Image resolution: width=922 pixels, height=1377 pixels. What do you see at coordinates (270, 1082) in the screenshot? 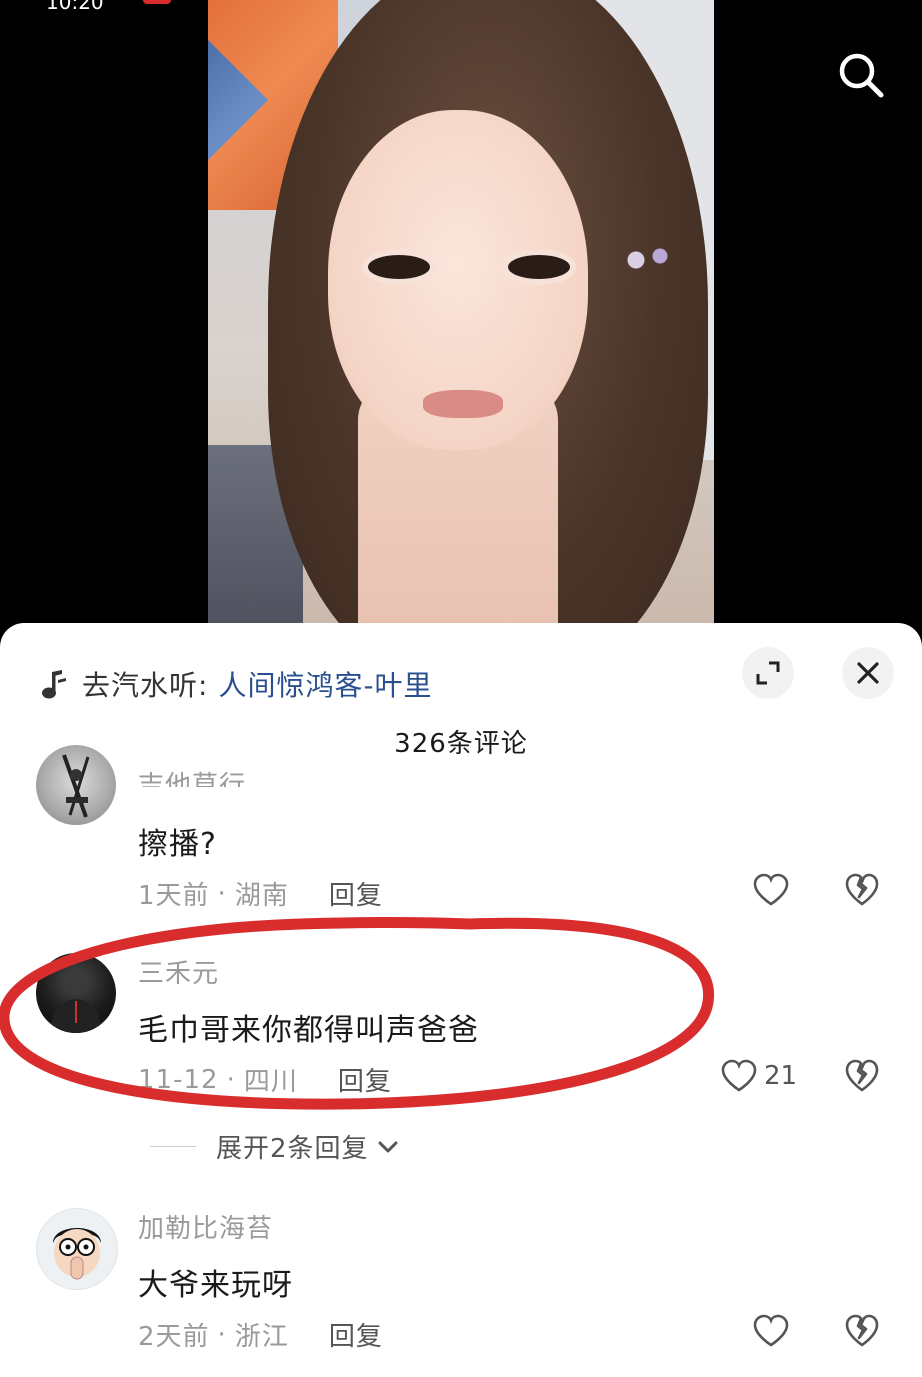
I see `comment-location: 四川` at bounding box center [270, 1082].